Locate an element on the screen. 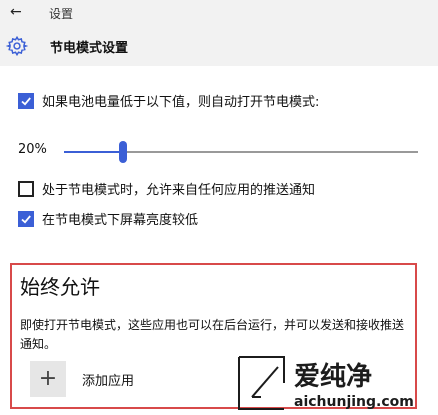  battery-threshold-slider is located at coordinates (241, 152).